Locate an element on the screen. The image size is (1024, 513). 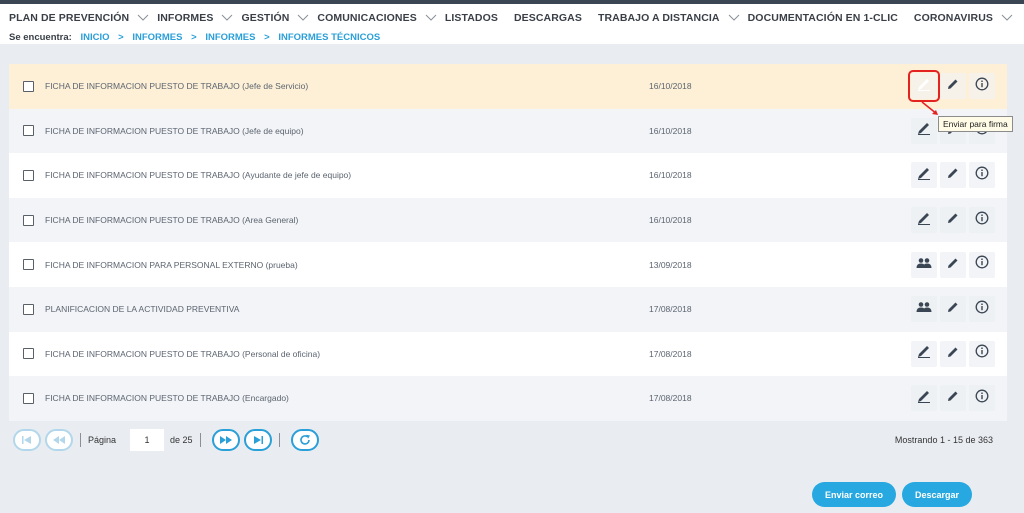
last-page-button is located at coordinates (257, 440).